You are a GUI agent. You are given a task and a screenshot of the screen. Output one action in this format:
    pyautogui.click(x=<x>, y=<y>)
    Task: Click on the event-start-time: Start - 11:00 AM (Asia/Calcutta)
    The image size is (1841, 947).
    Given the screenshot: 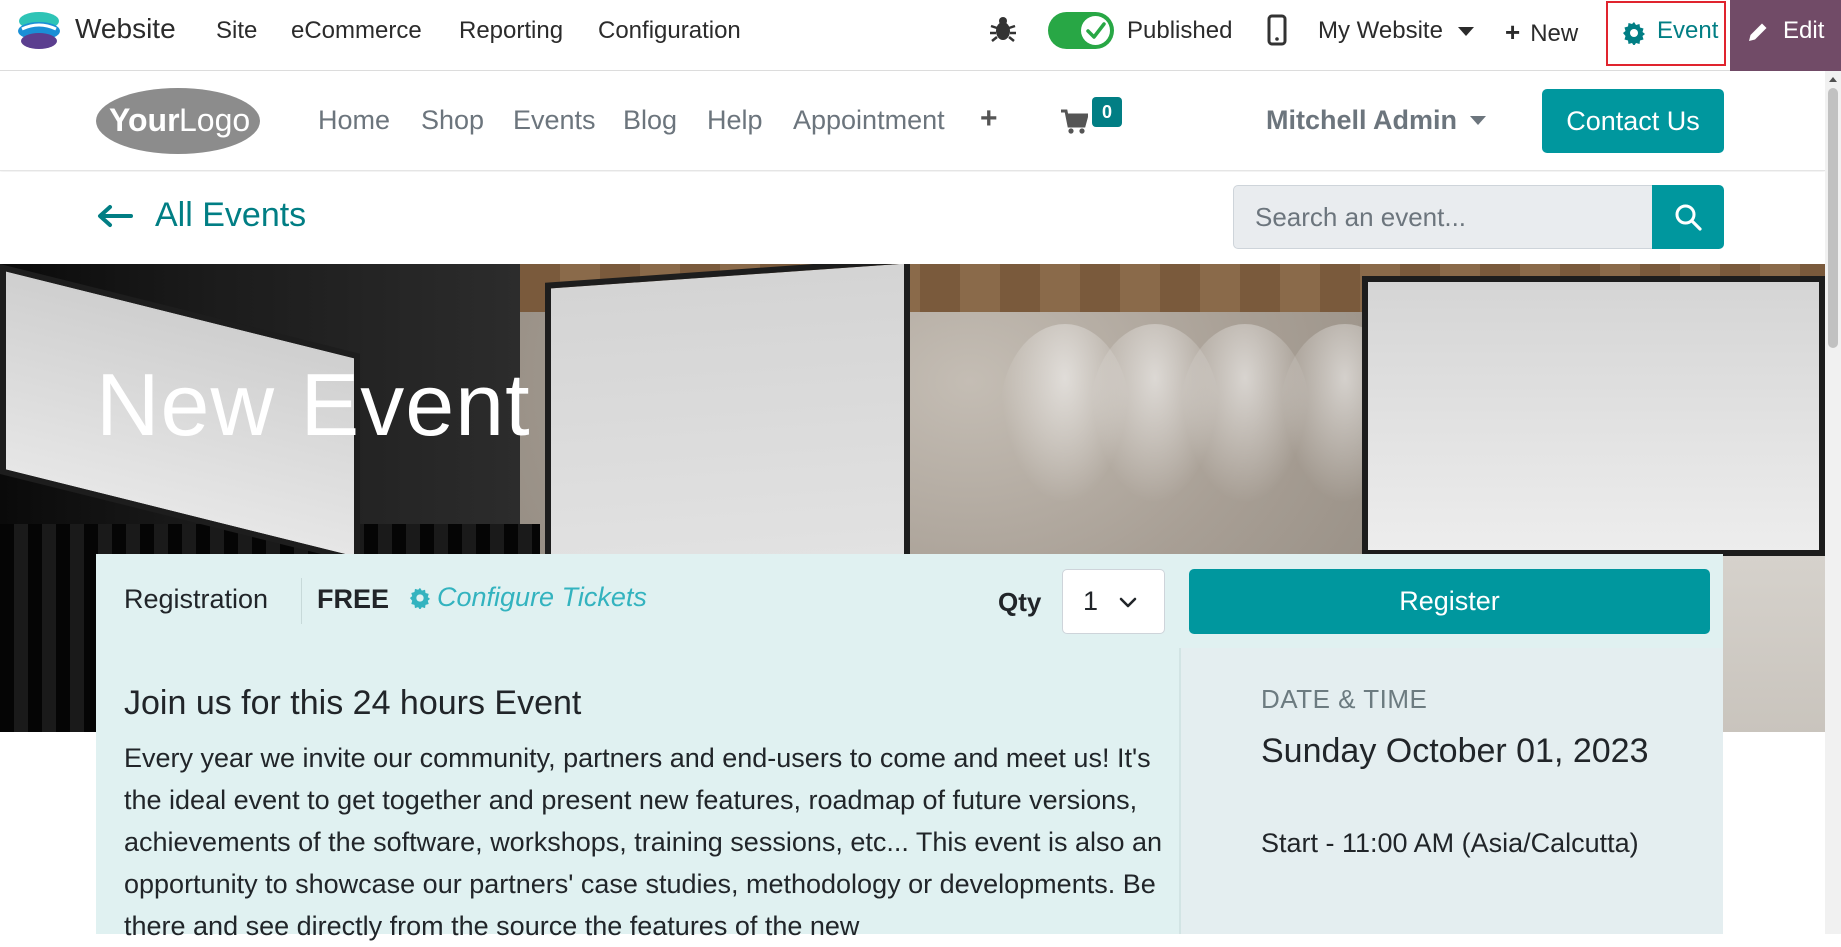 What is the action you would take?
    pyautogui.click(x=1450, y=843)
    